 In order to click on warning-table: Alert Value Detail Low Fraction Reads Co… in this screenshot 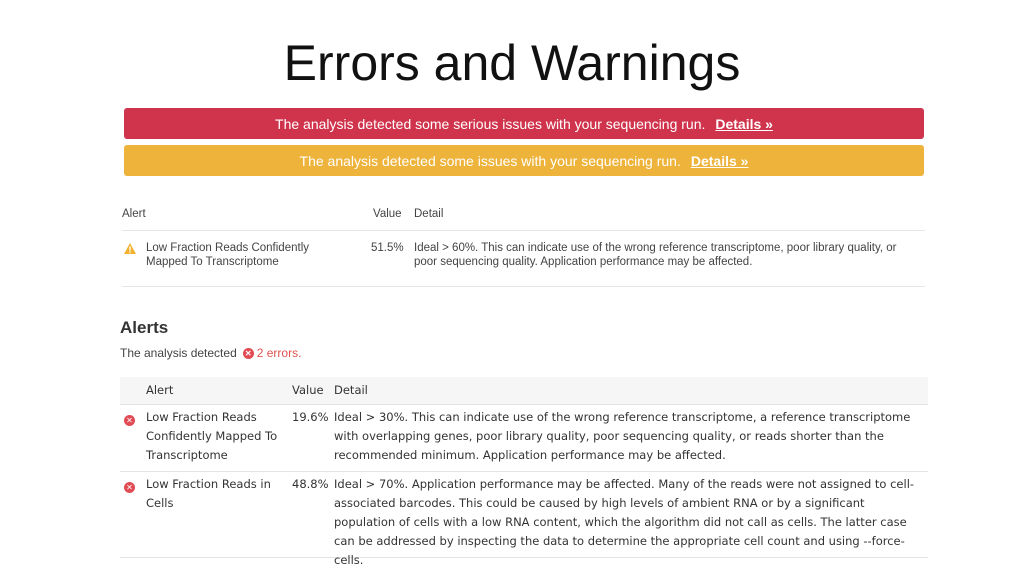, I will do `click(523, 243)`.